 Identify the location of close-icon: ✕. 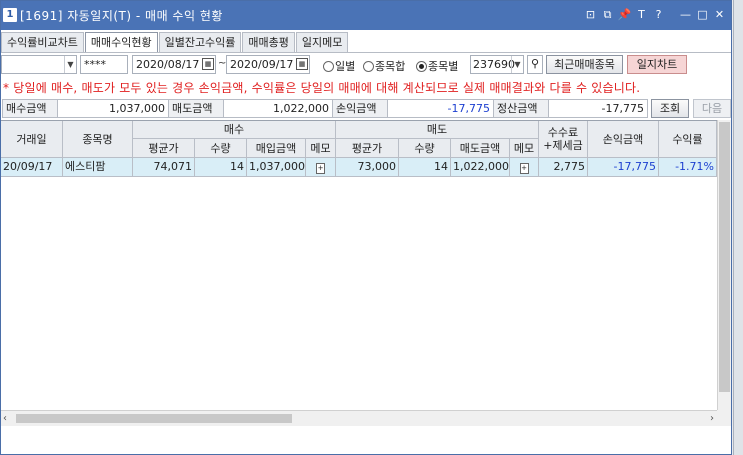
(719, 14).